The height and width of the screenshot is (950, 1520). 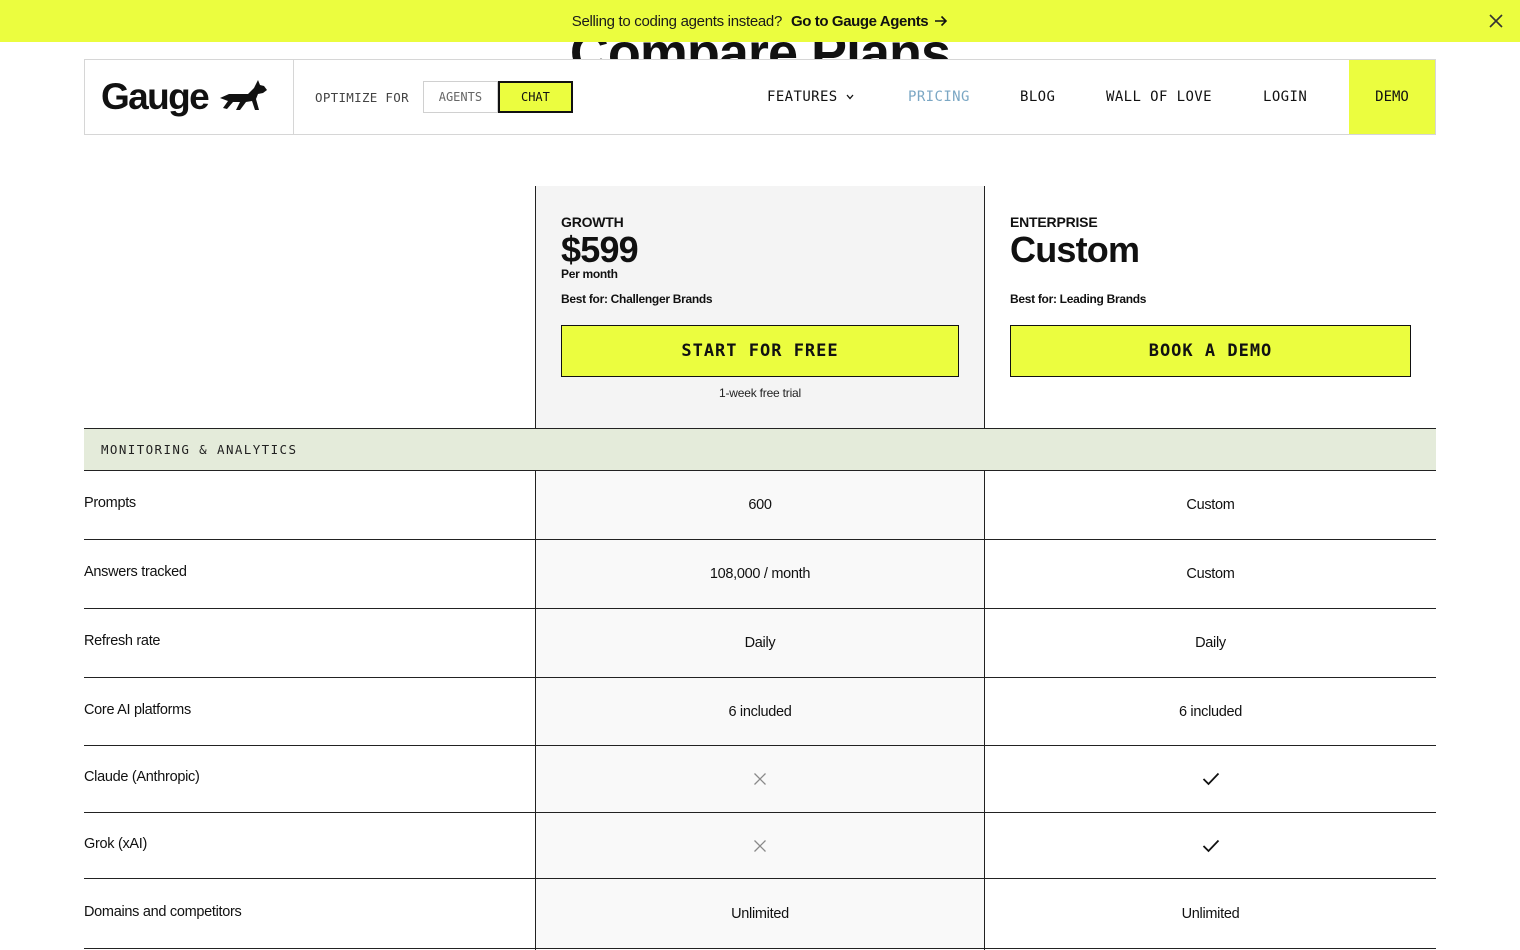 What do you see at coordinates (802, 97) in the screenshot?
I see `nav-features-label: FEATURES` at bounding box center [802, 97].